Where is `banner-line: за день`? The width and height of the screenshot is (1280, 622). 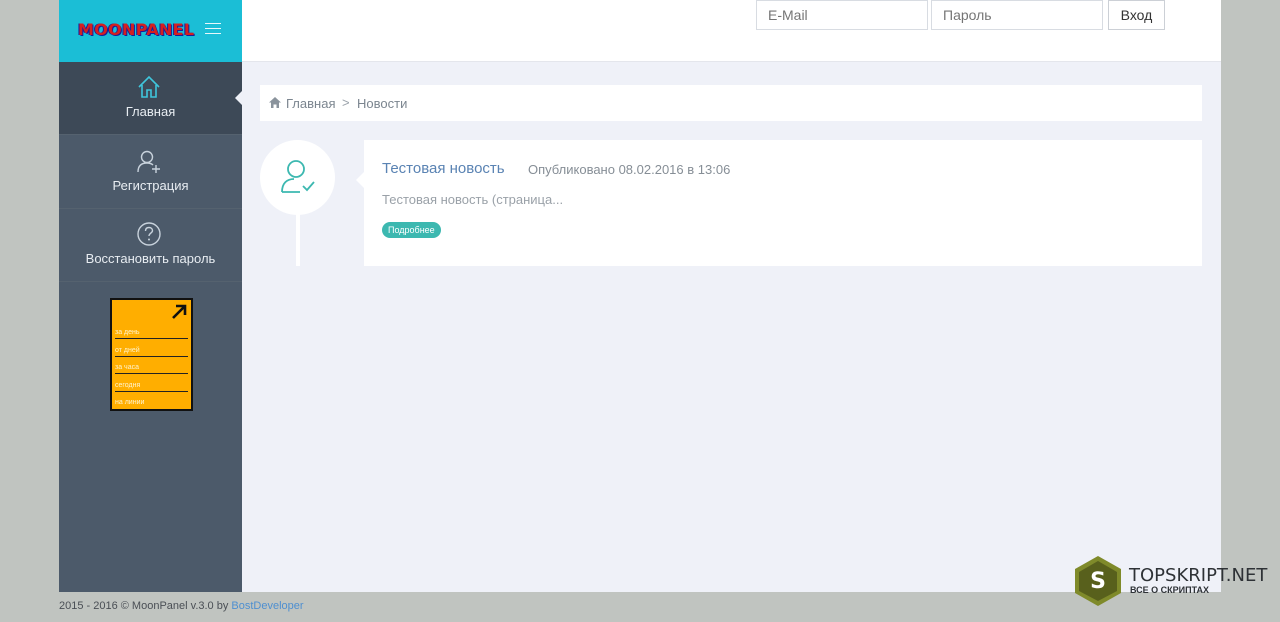 banner-line: за день is located at coordinates (151, 330).